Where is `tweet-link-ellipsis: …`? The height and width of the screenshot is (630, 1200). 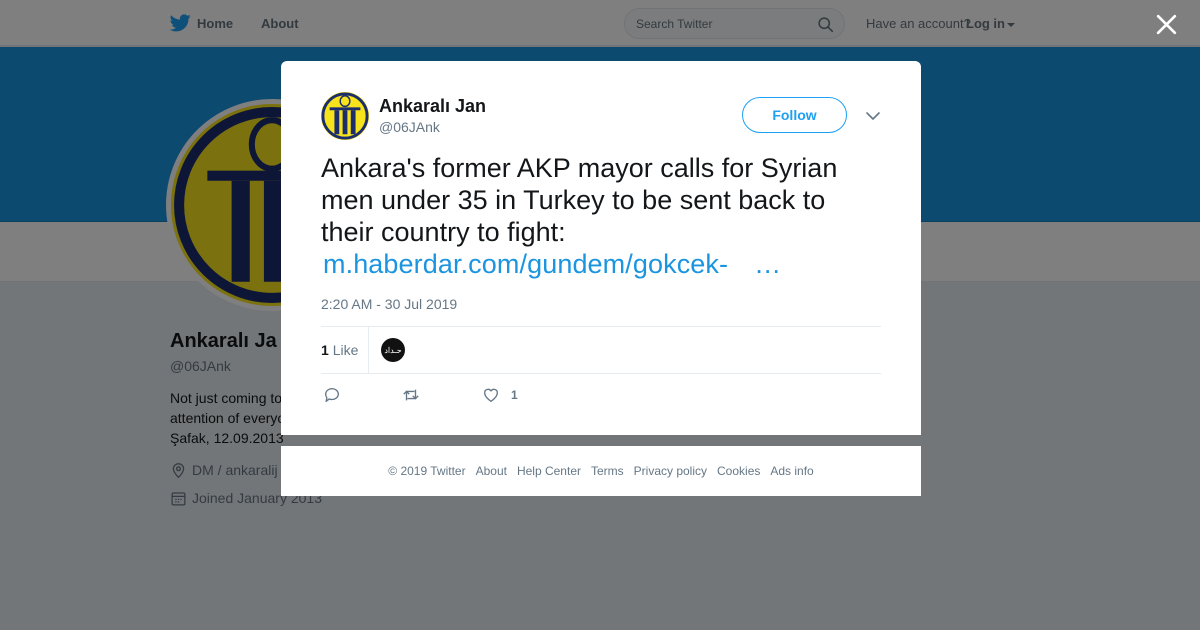
tweet-link-ellipsis: … is located at coordinates (768, 264).